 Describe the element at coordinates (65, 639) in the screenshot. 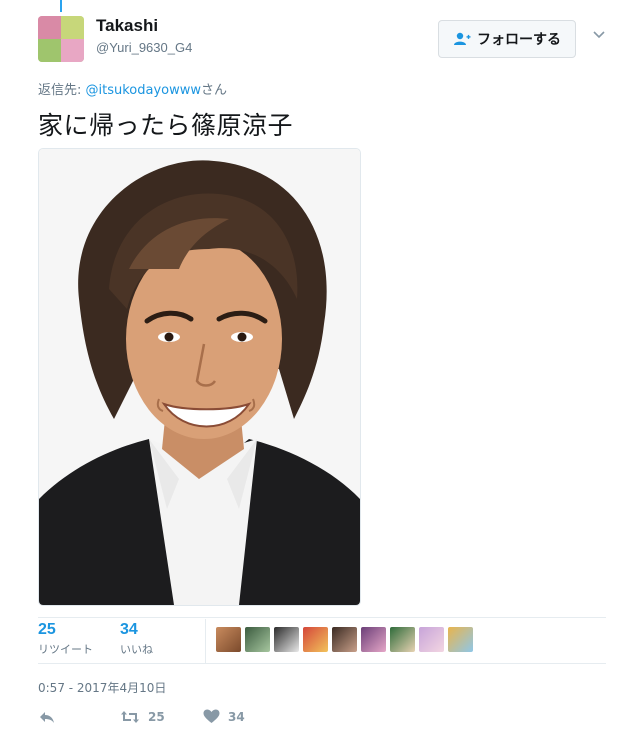

I see `retweet-stat: 25 リツイート` at that location.